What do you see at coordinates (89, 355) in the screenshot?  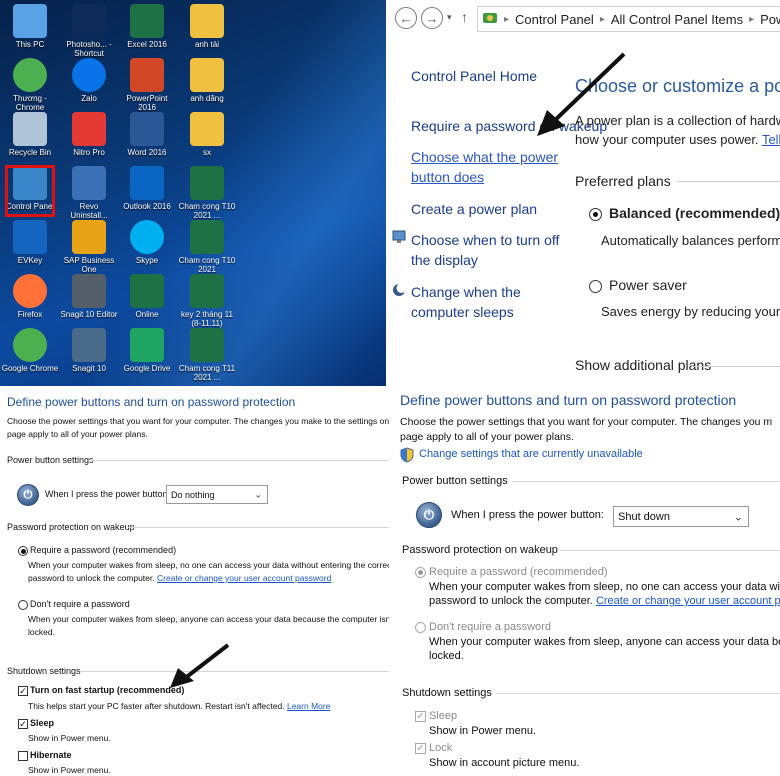 I see `desktop-icon: Snagit 10` at bounding box center [89, 355].